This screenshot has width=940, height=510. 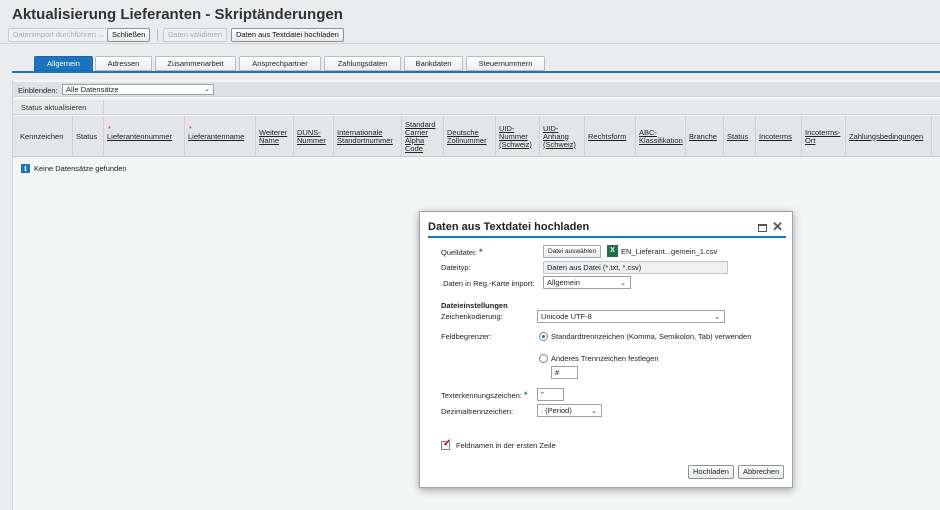 What do you see at coordinates (635, 267) in the screenshot?
I see `file-type-field: Daten aus Datei (*.txt, *.csv)` at bounding box center [635, 267].